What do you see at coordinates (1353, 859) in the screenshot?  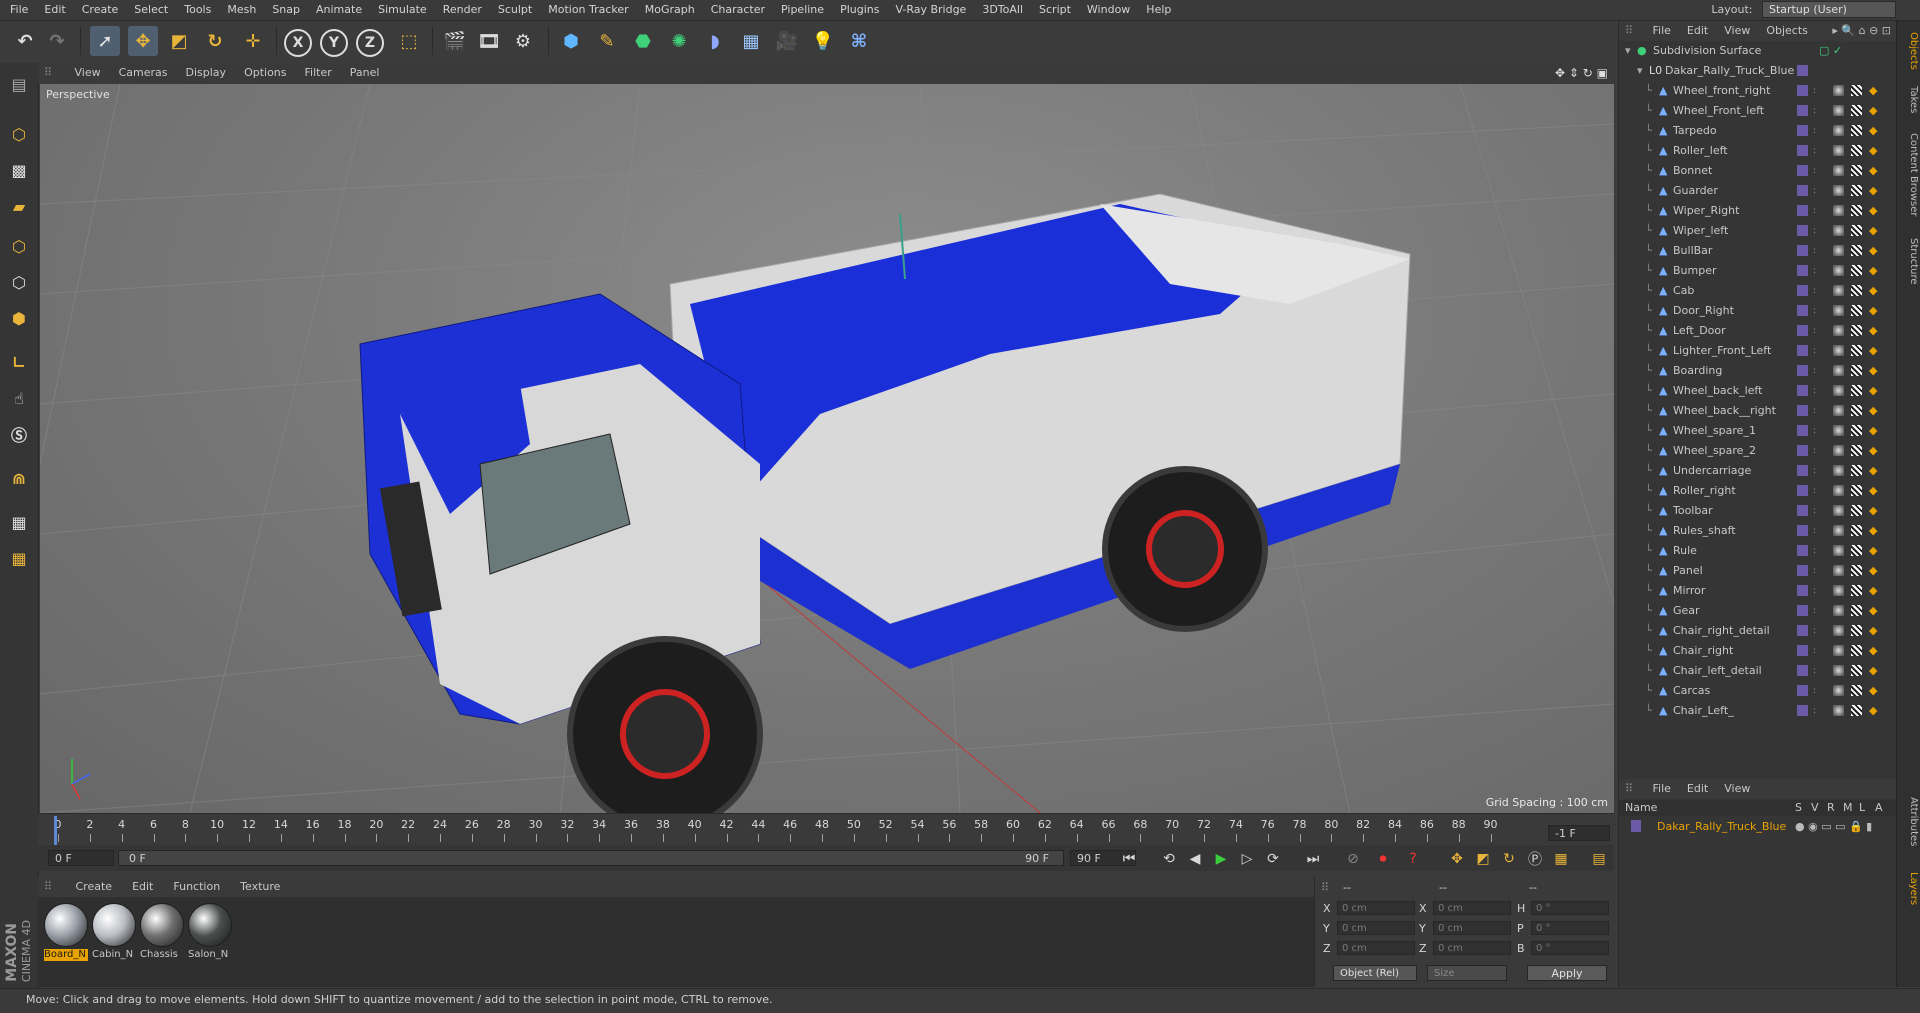 I see `record-icon: ⊘` at bounding box center [1353, 859].